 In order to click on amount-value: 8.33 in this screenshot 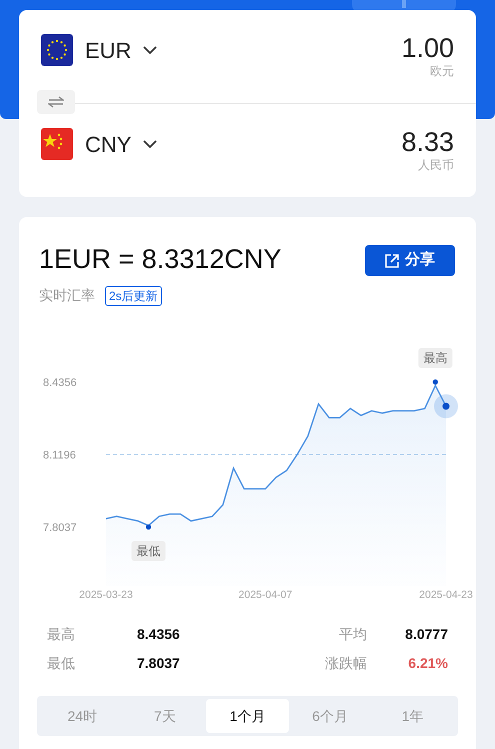, I will do `click(427, 142)`.